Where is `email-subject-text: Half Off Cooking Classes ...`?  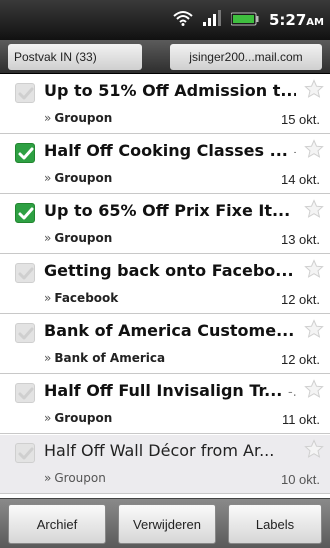
email-subject-text: Half Off Cooking Classes ... is located at coordinates (166, 150).